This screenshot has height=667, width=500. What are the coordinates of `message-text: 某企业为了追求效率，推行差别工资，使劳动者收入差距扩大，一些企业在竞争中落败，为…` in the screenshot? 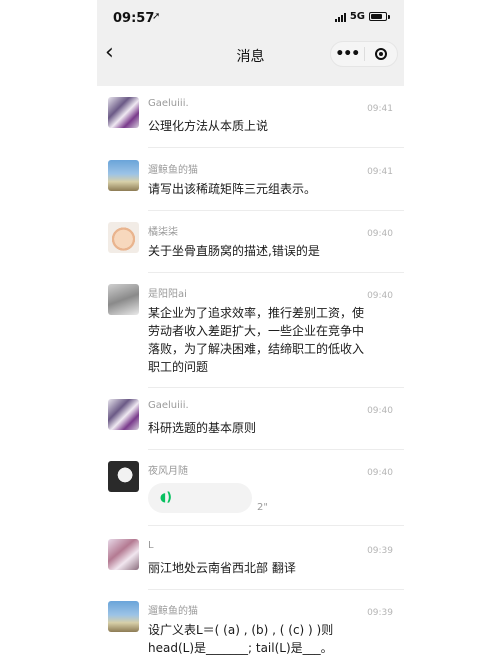 It's located at (256, 340).